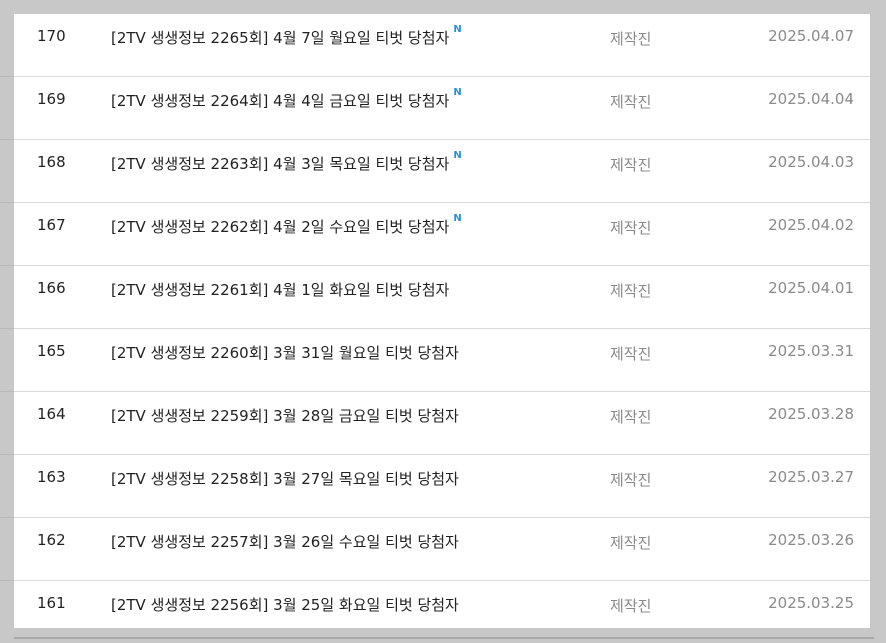 This screenshot has width=886, height=643. I want to click on post-title-link: [2TV 생생정보 2265회] 4월 7일 월요일 티벗 당첨자 N, so click(286, 36).